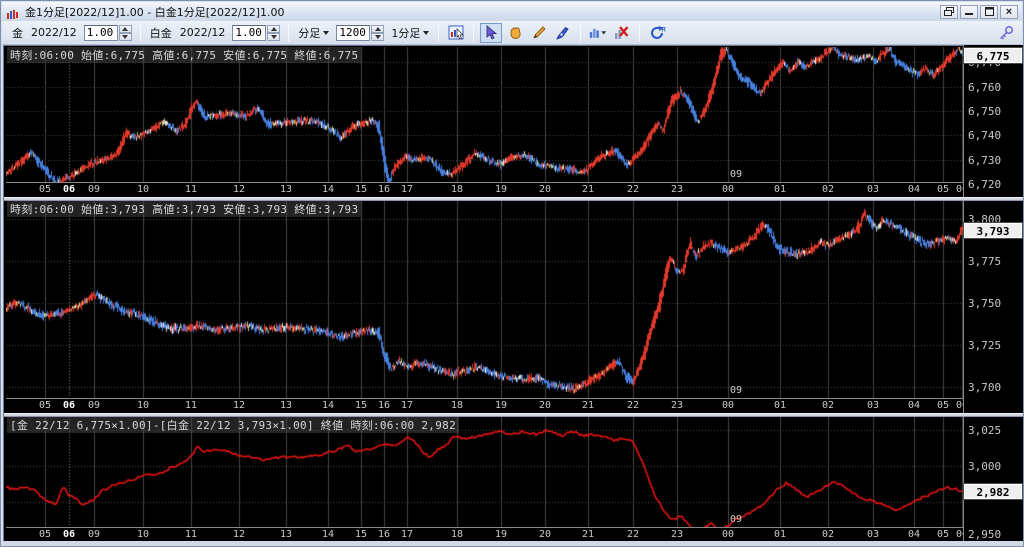  I want to click on time-tick-label: 22, so click(633, 189).